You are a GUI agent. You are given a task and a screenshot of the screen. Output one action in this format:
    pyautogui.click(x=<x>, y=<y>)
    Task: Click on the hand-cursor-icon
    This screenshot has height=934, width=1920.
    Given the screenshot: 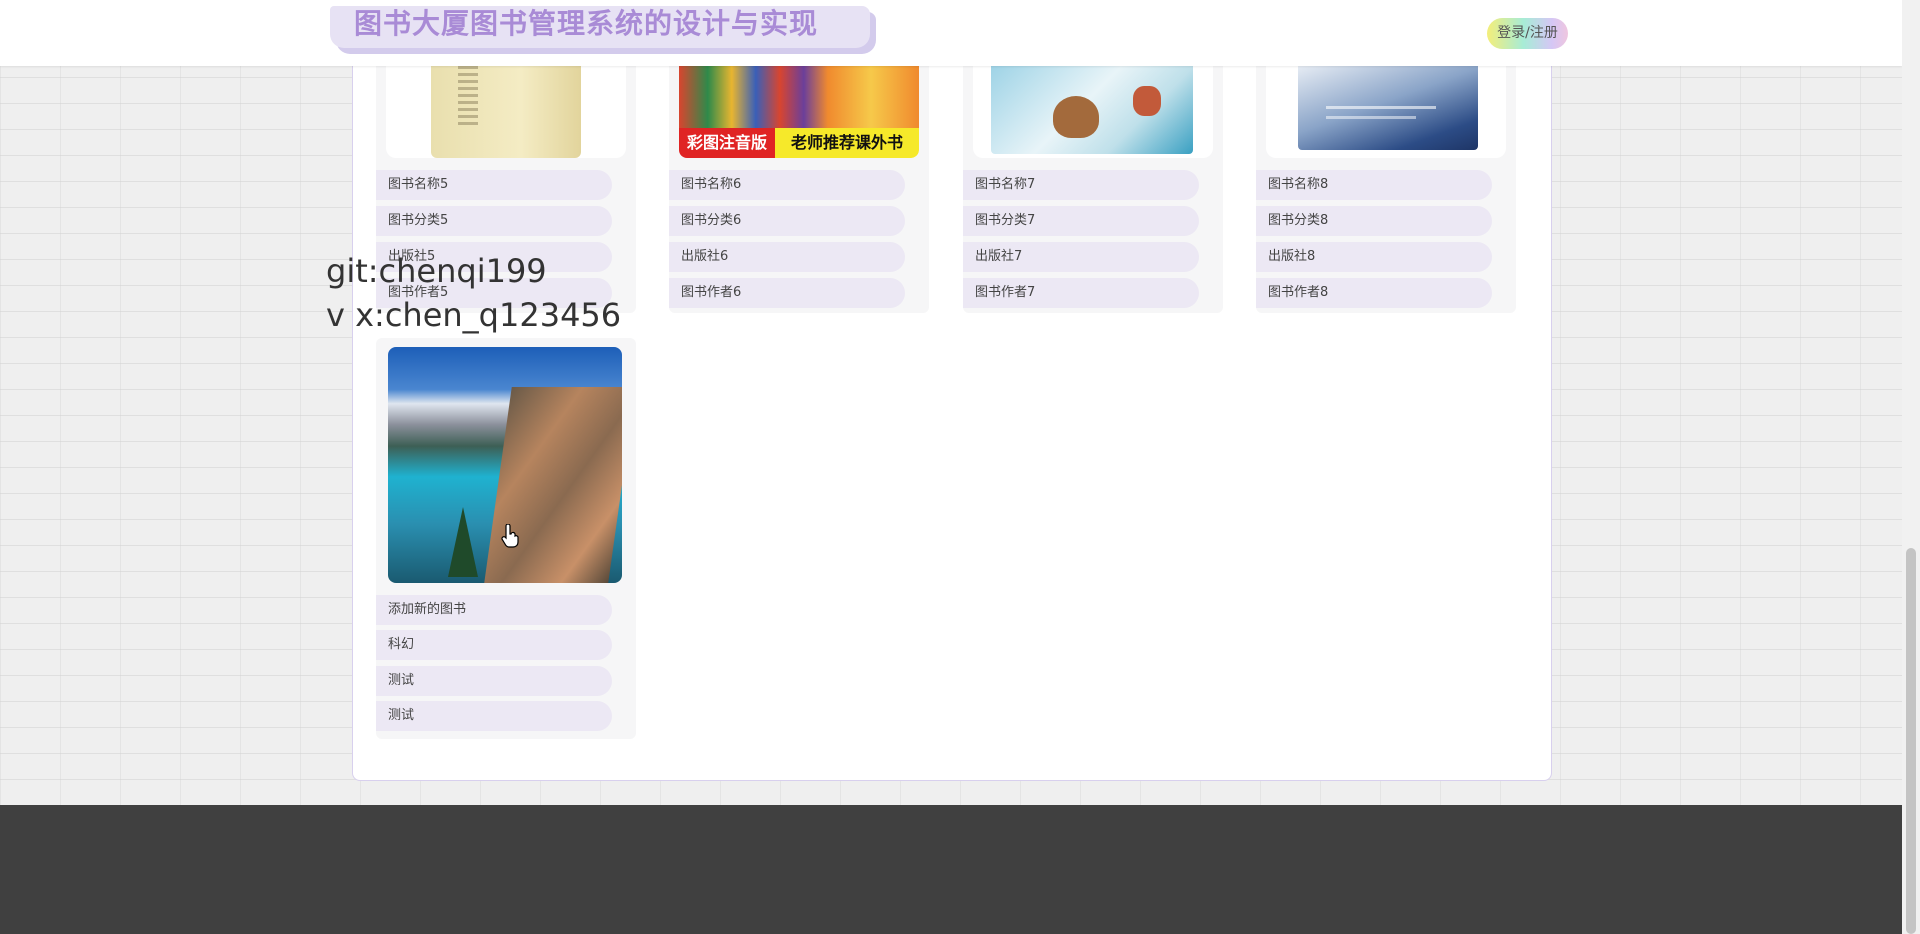 What is the action you would take?
    pyautogui.click(x=510, y=535)
    